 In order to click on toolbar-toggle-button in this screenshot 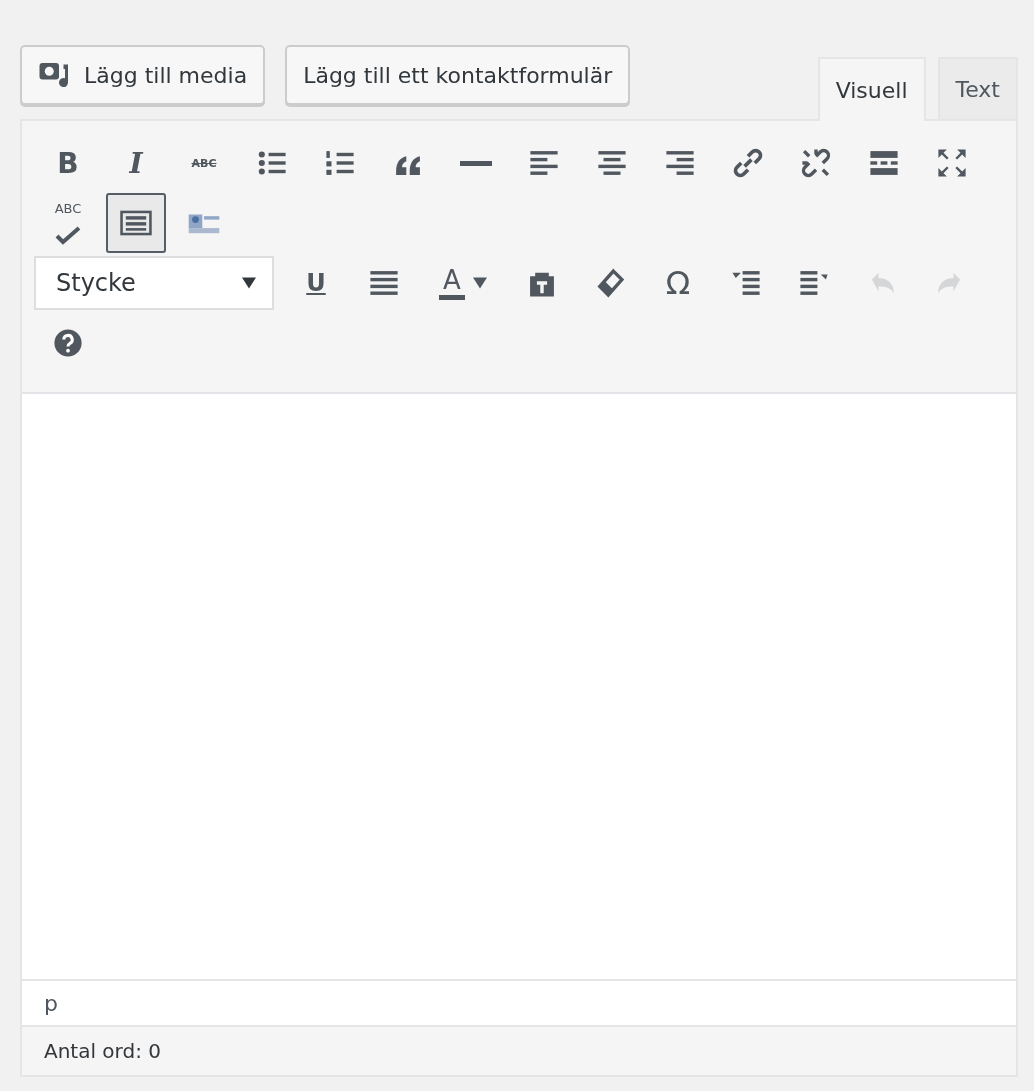, I will do `click(136, 223)`.